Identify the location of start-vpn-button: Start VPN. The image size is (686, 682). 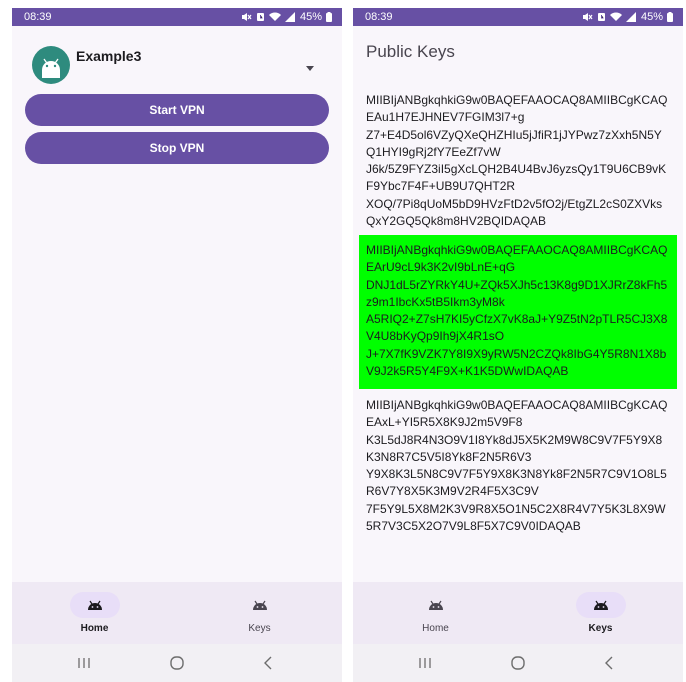
(177, 110).